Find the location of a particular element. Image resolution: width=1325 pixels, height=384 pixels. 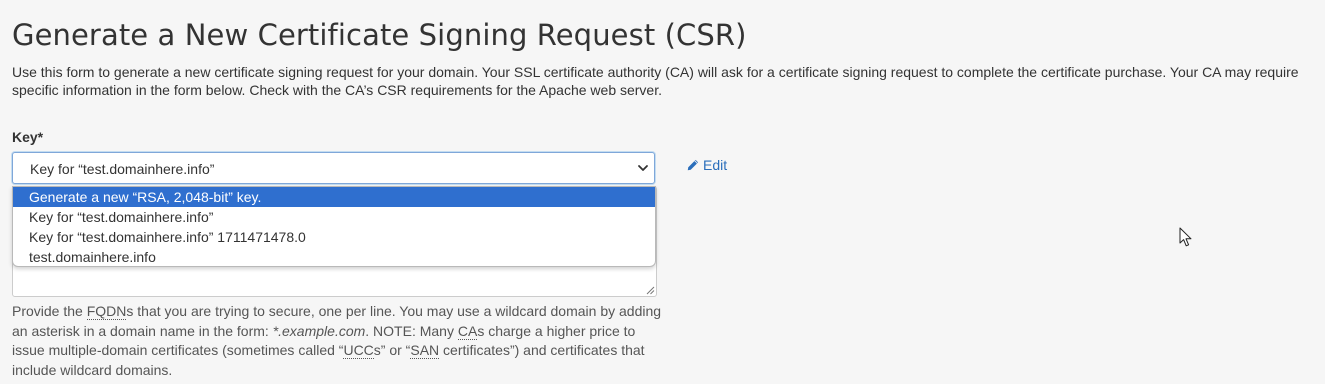

fqdn-abbr: FQDN is located at coordinates (106, 311).